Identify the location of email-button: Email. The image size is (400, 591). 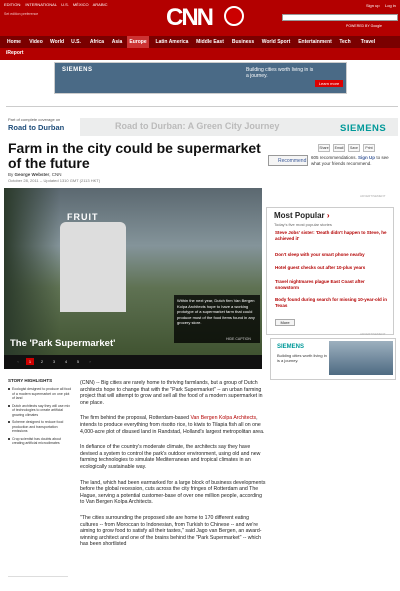
(339, 148).